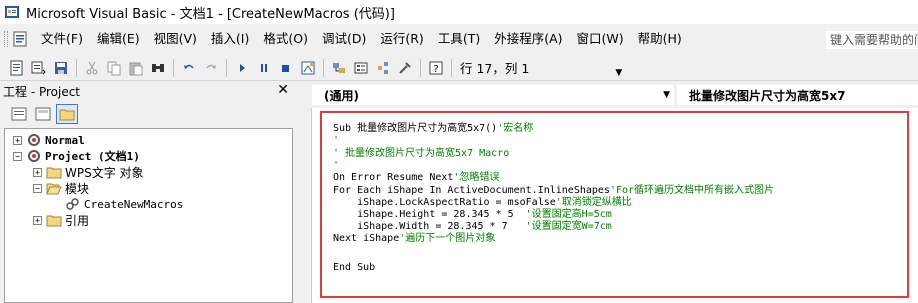 The width and height of the screenshot is (918, 303). Describe the element at coordinates (77, 220) in the screenshot. I see `tree-label-references: 引用` at that location.